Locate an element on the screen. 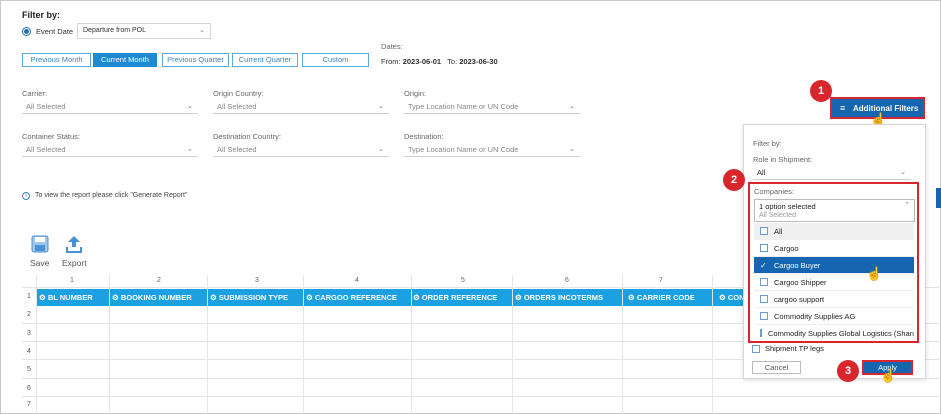 Image resolution: width=941 pixels, height=414 pixels. date-range: From: 2023-06-01 To: 2023-06-30 is located at coordinates (439, 61).